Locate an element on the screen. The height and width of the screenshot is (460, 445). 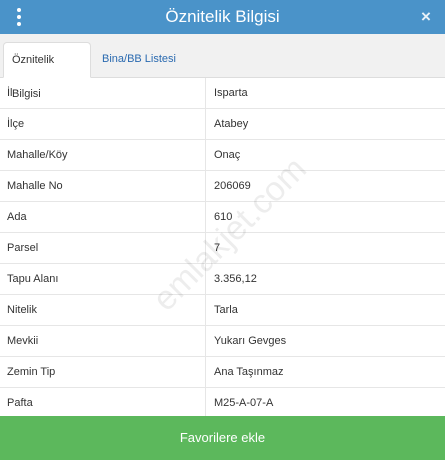
dialog-header: Öznitelik Bilgisi × is located at coordinates (222, 17).